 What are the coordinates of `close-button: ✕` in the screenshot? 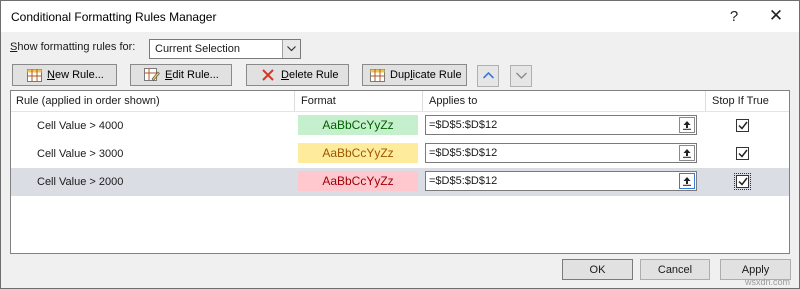 It's located at (776, 16).